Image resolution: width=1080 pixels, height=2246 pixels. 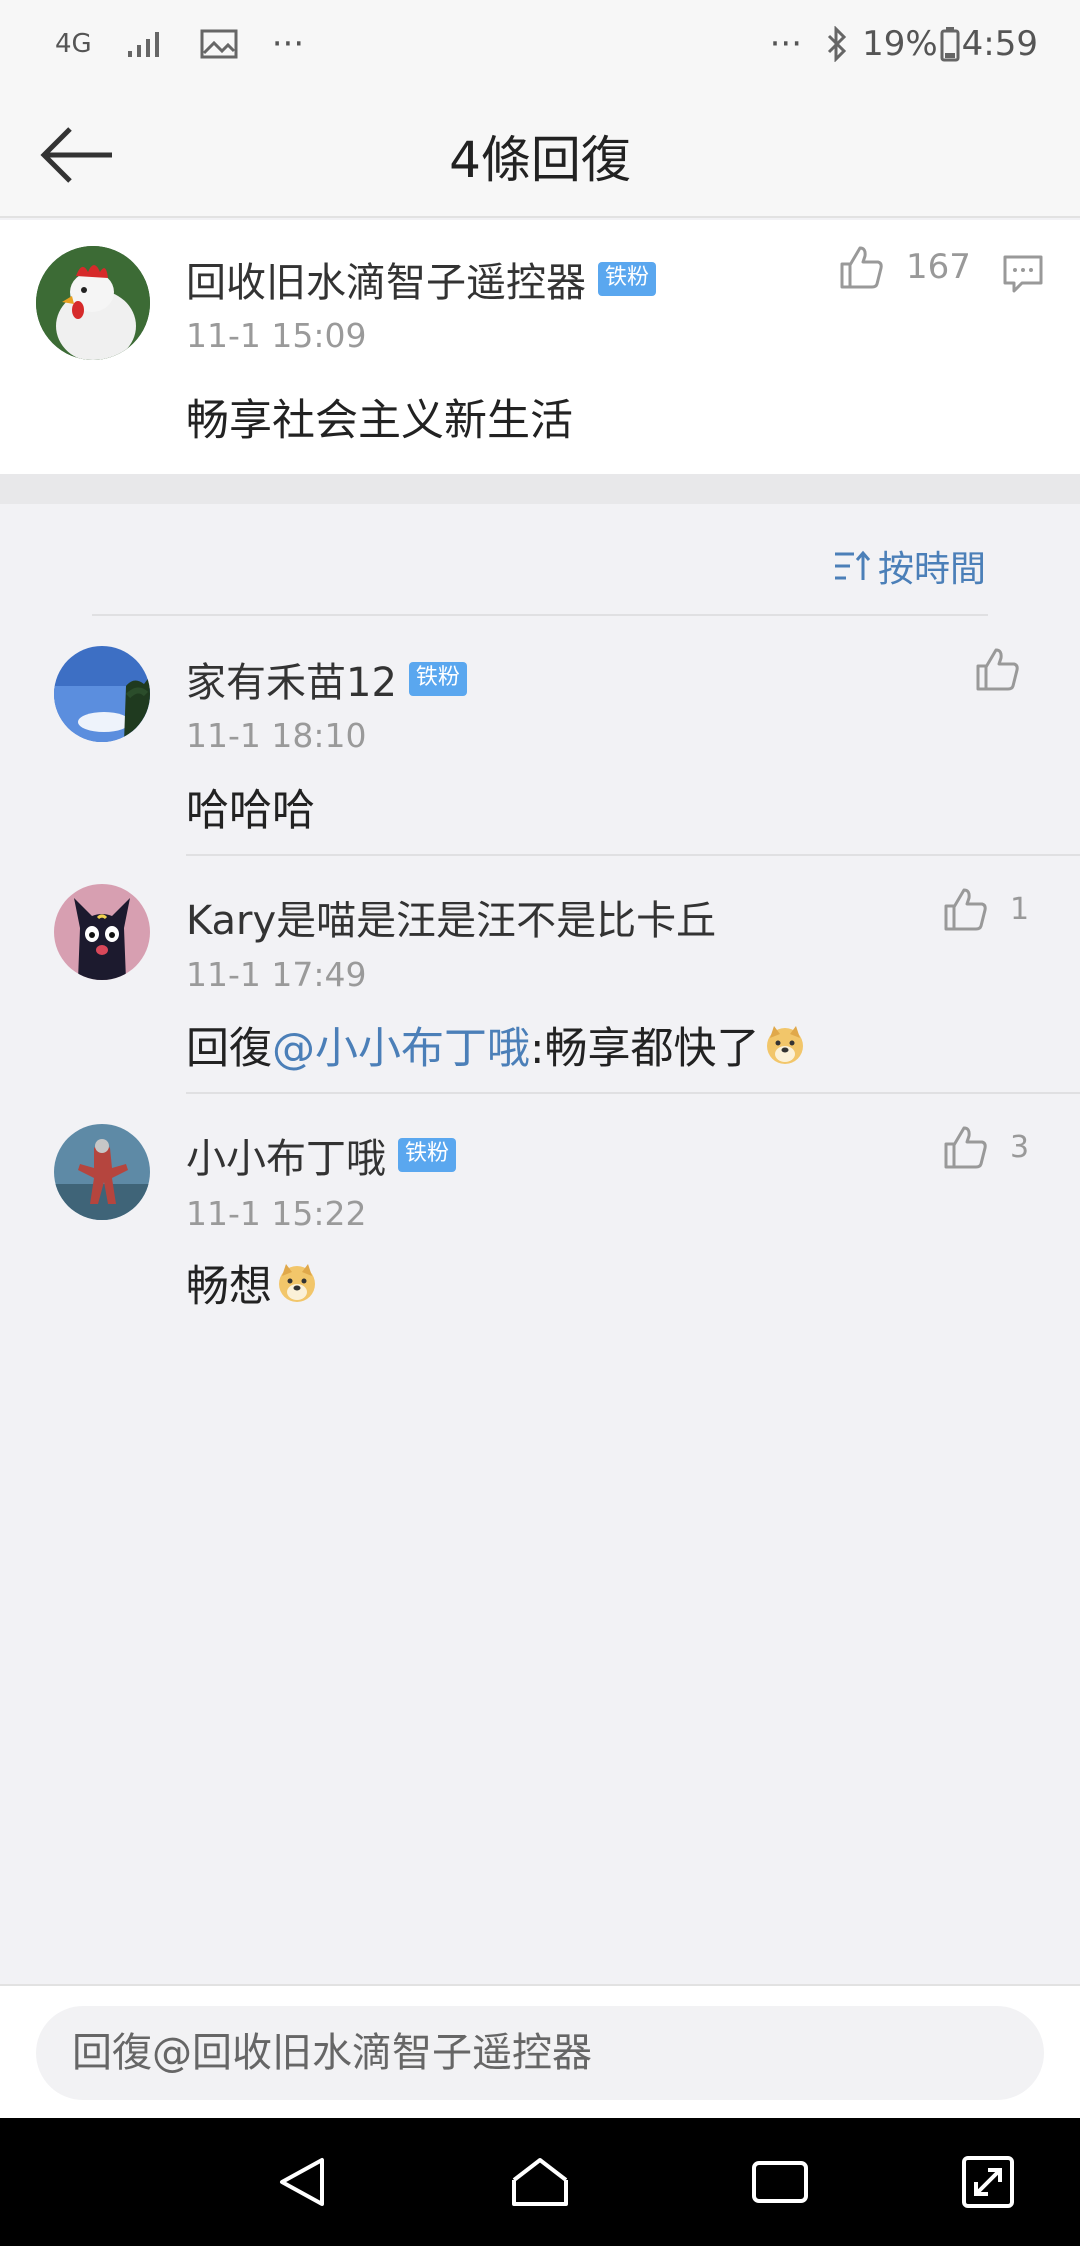 I want to click on nav-recents-icon, so click(x=780, y=2182).